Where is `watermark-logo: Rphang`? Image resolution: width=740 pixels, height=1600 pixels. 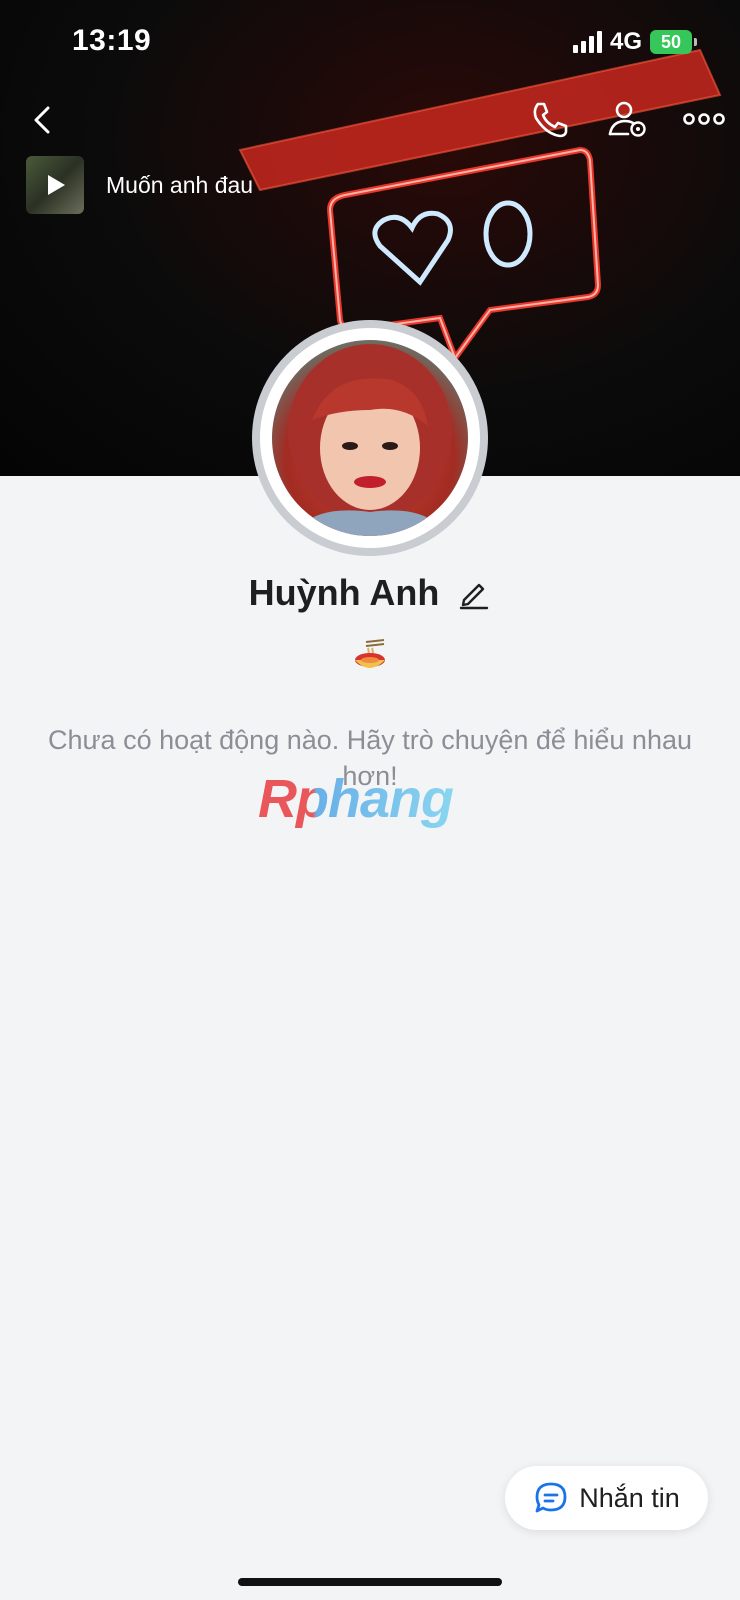
watermark-logo: Rphang is located at coordinates (356, 799).